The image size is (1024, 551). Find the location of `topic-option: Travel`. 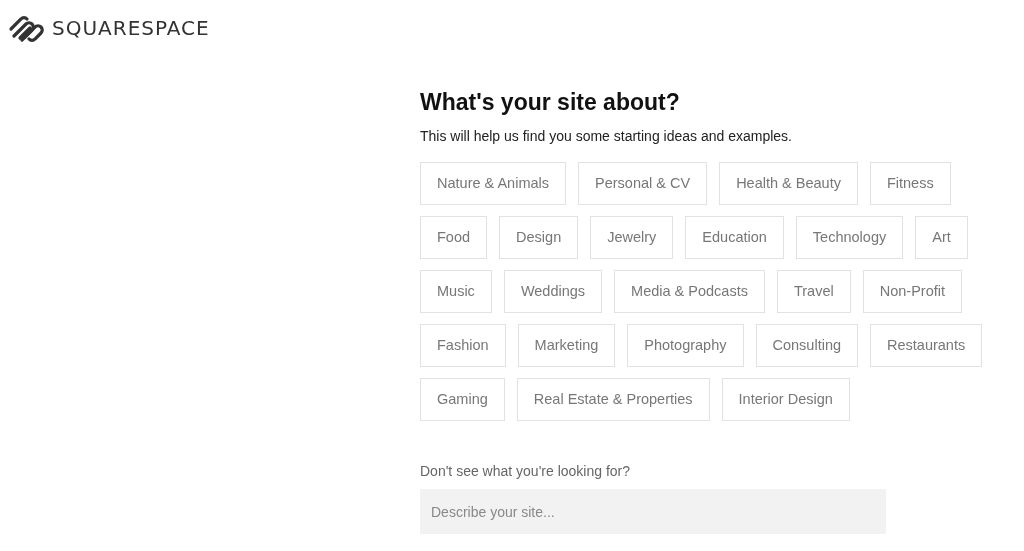

topic-option: Travel is located at coordinates (813, 291).